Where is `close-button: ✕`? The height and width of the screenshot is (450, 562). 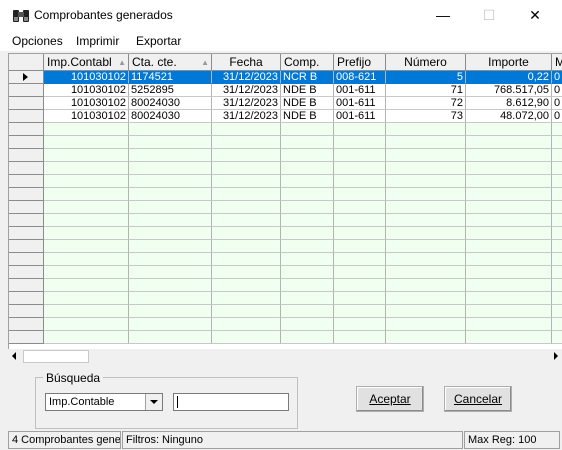 close-button: ✕ is located at coordinates (535, 15).